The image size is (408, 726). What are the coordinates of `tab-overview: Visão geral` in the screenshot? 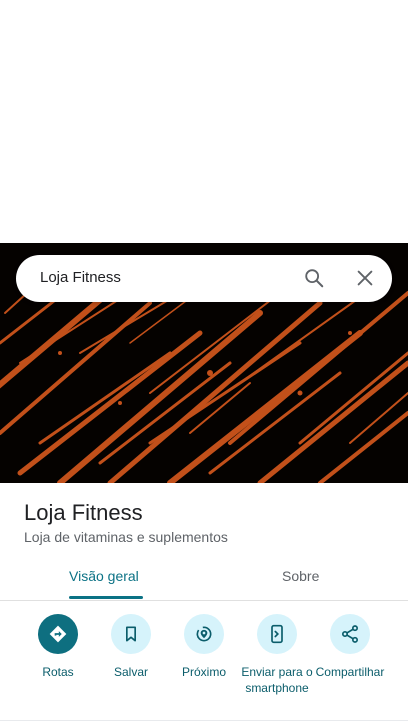 It's located at (102, 578).